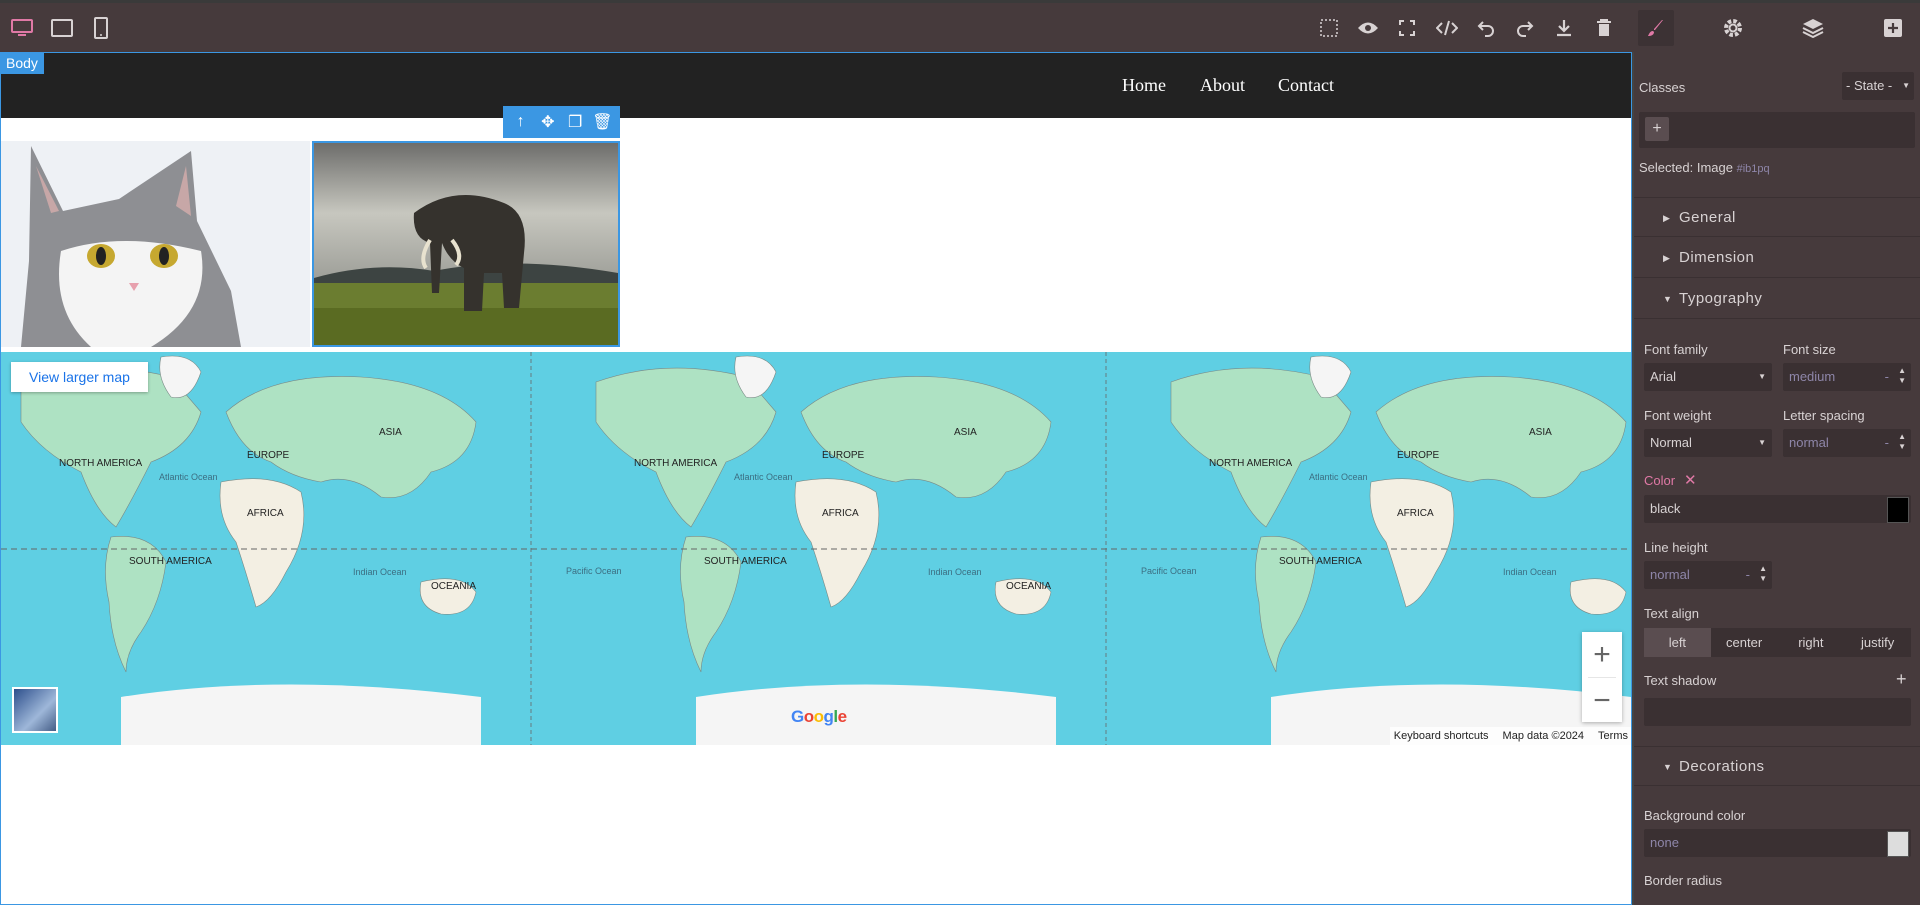 Image resolution: width=1920 pixels, height=905 pixels. I want to click on tablet-icon, so click(62, 28).